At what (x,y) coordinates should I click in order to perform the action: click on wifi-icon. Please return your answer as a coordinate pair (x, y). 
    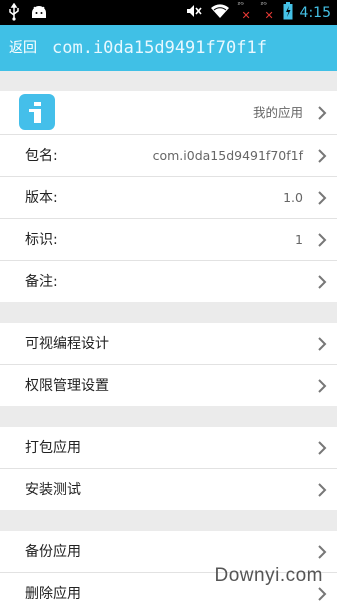
    Looking at the image, I should click on (220, 13).